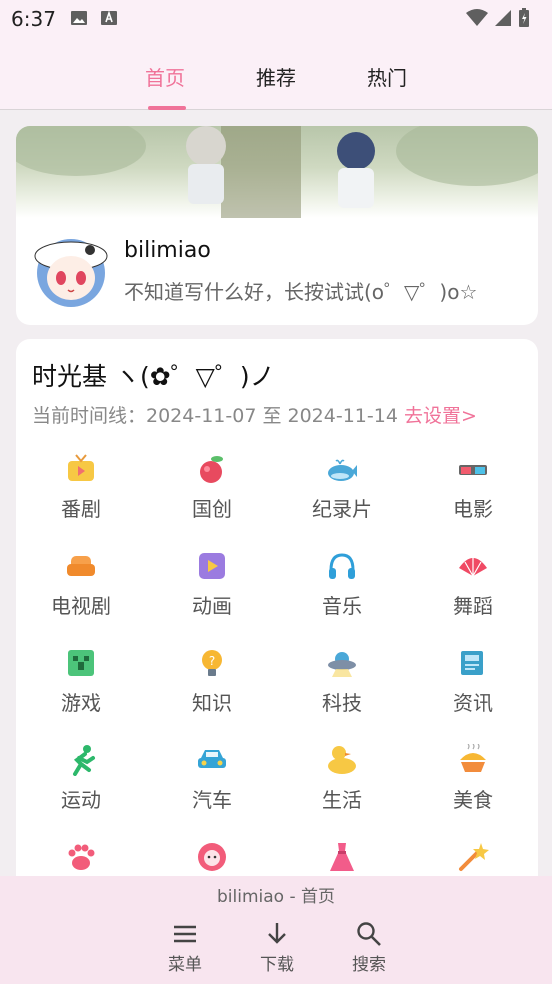  I want to click on tab-indicator, so click(167, 108).